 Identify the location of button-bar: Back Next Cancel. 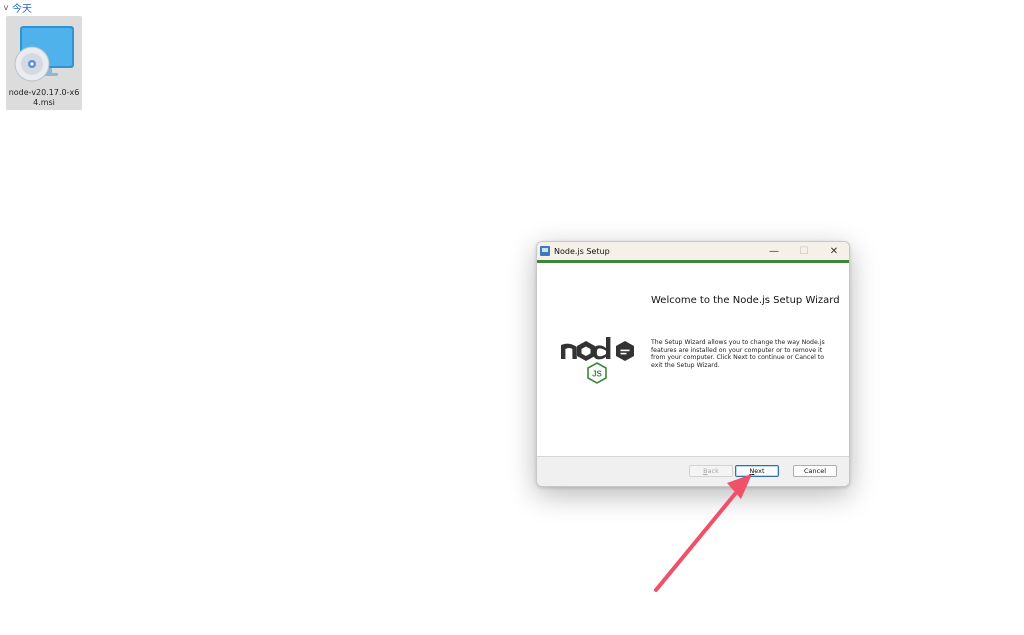
(693, 471).